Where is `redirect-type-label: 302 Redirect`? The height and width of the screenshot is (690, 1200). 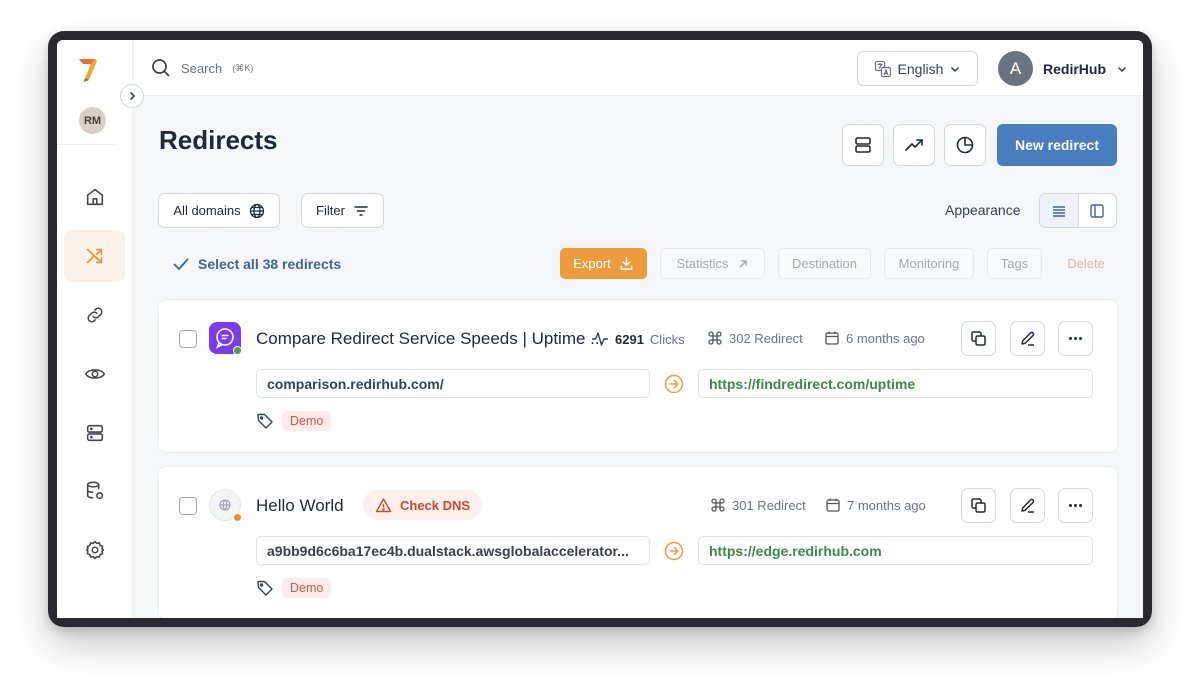
redirect-type-label: 302 Redirect is located at coordinates (766, 338).